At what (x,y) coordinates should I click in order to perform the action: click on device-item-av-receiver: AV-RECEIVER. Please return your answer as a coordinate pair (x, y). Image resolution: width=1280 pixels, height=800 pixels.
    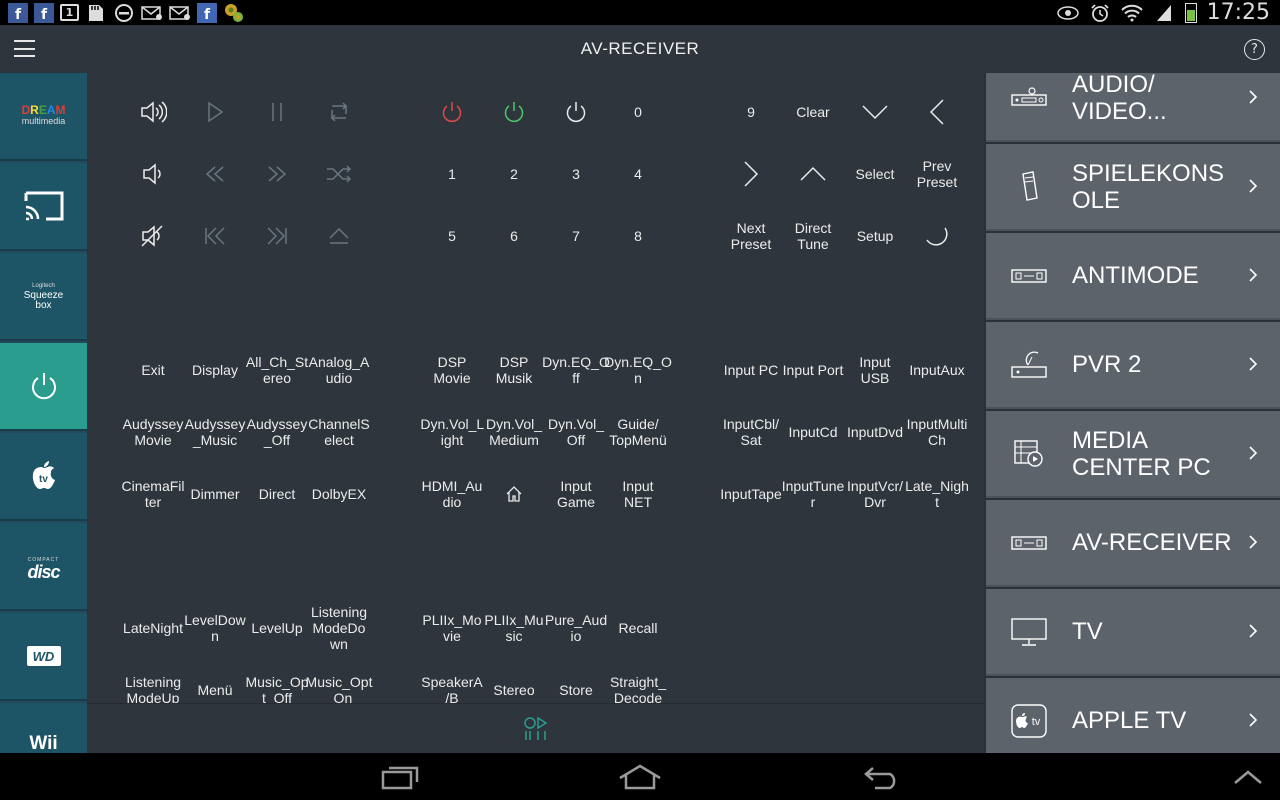
    Looking at the image, I should click on (1133, 543).